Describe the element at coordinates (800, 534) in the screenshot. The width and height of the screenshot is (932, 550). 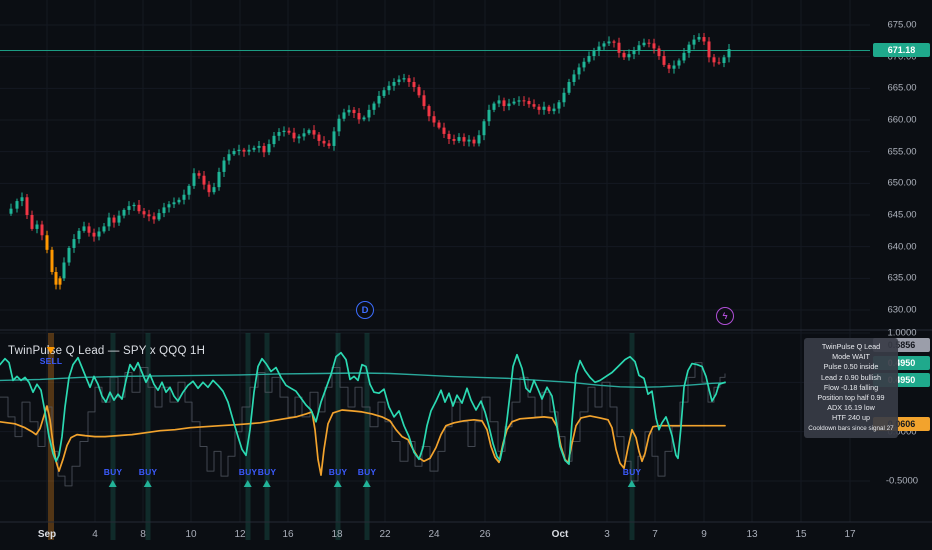
I see `time-axis-label: 15` at that location.